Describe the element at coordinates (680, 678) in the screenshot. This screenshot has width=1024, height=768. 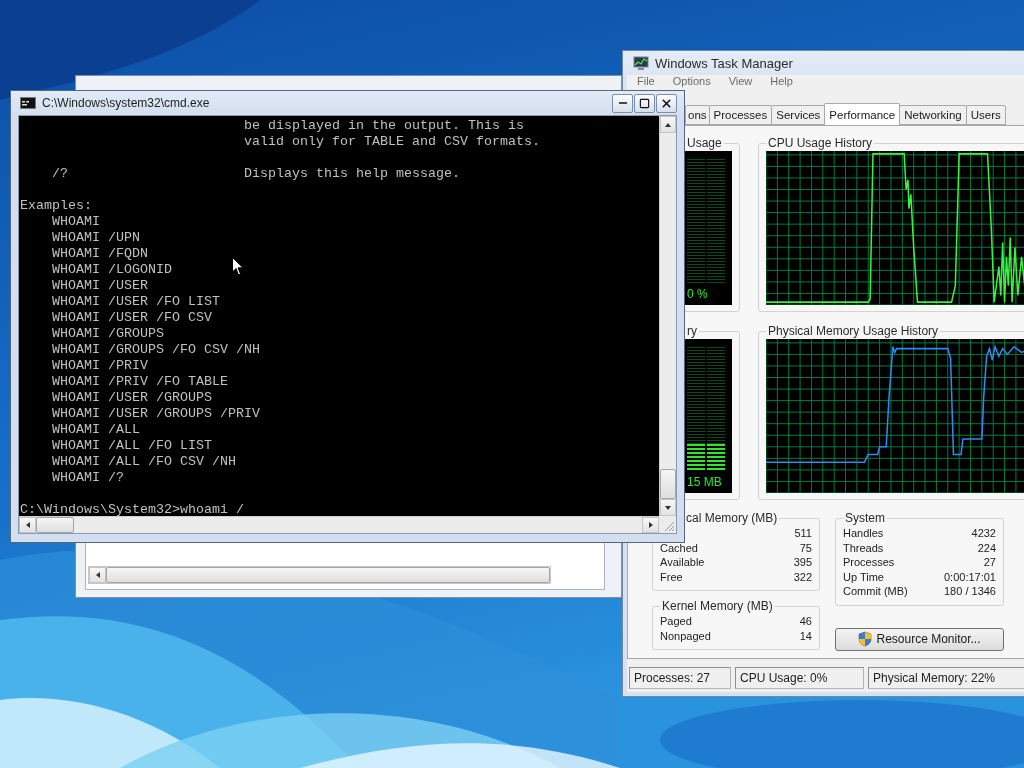
I see `status-pane: Processes: 27` at that location.